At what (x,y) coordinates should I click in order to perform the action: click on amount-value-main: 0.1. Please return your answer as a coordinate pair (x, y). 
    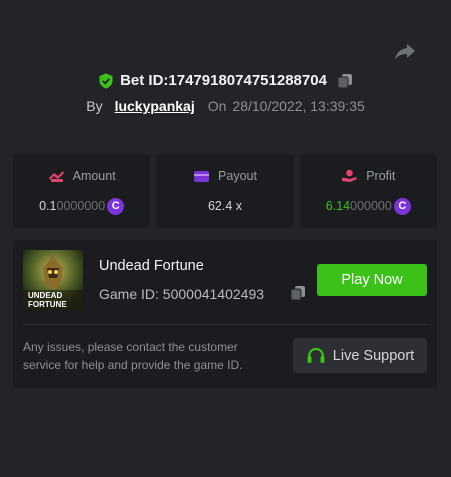
    Looking at the image, I should click on (48, 206).